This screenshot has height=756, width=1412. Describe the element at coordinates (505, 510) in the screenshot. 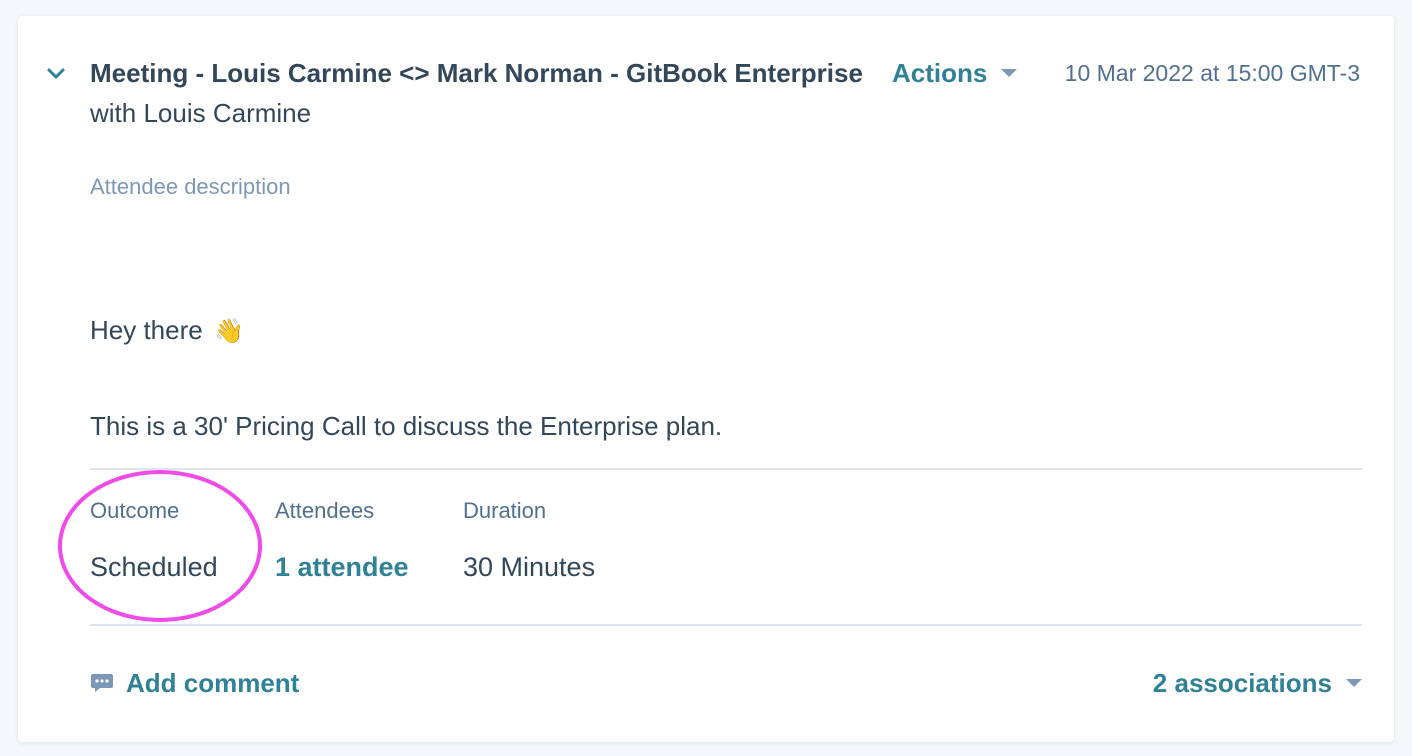

I see `duration-label: Duration` at that location.